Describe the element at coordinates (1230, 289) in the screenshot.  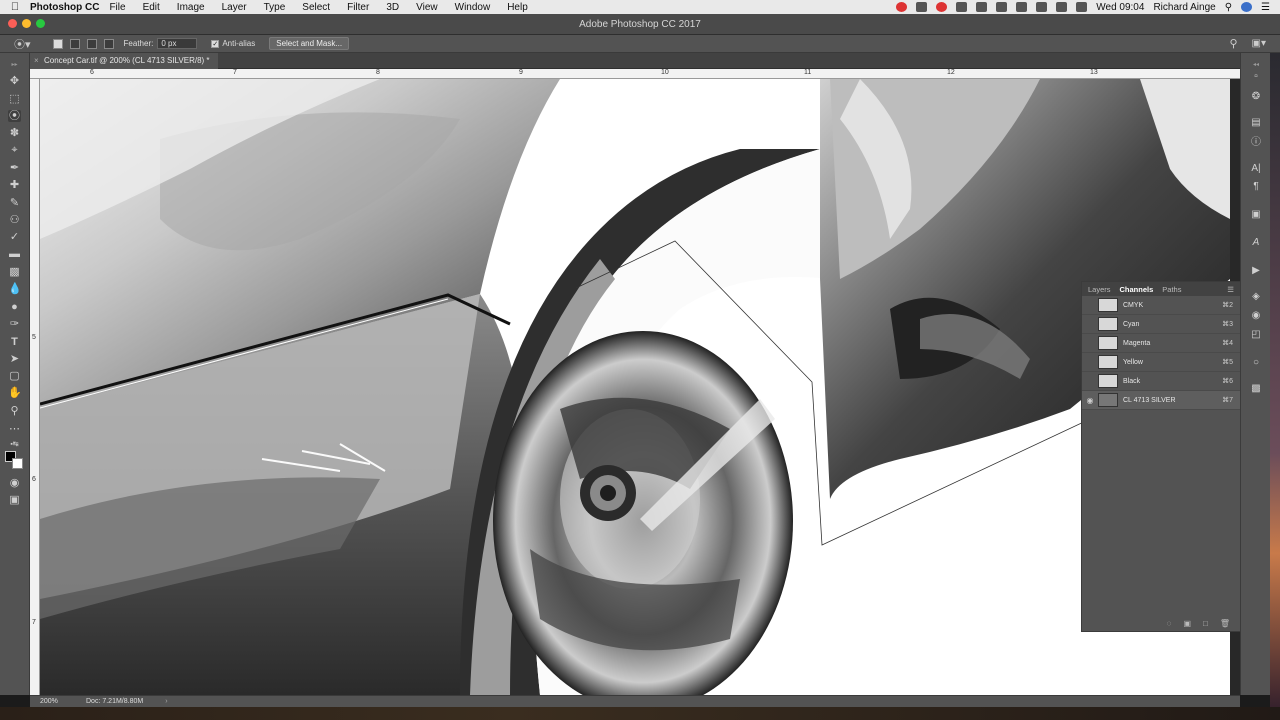
I see `panel-menu-icon: ☰` at that location.